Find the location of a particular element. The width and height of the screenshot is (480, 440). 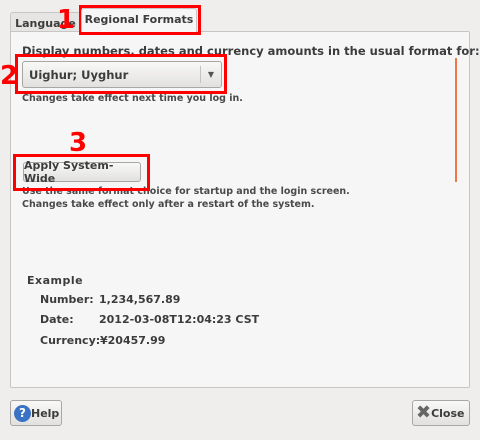

tab-regional-formats: Regional Formats is located at coordinates (139, 20).